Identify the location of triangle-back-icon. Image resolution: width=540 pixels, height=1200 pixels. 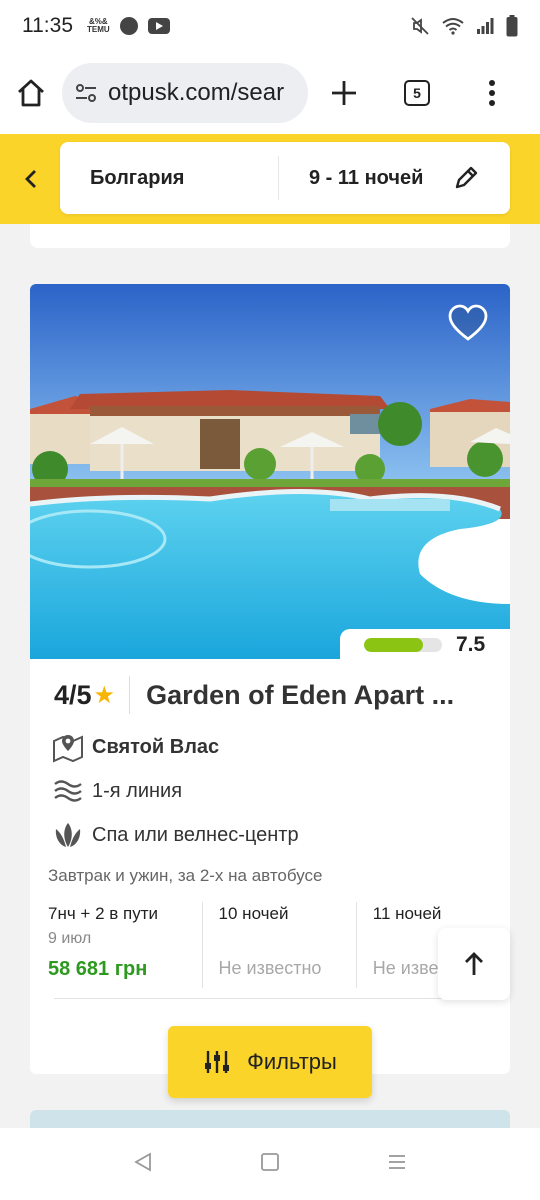
(143, 1161).